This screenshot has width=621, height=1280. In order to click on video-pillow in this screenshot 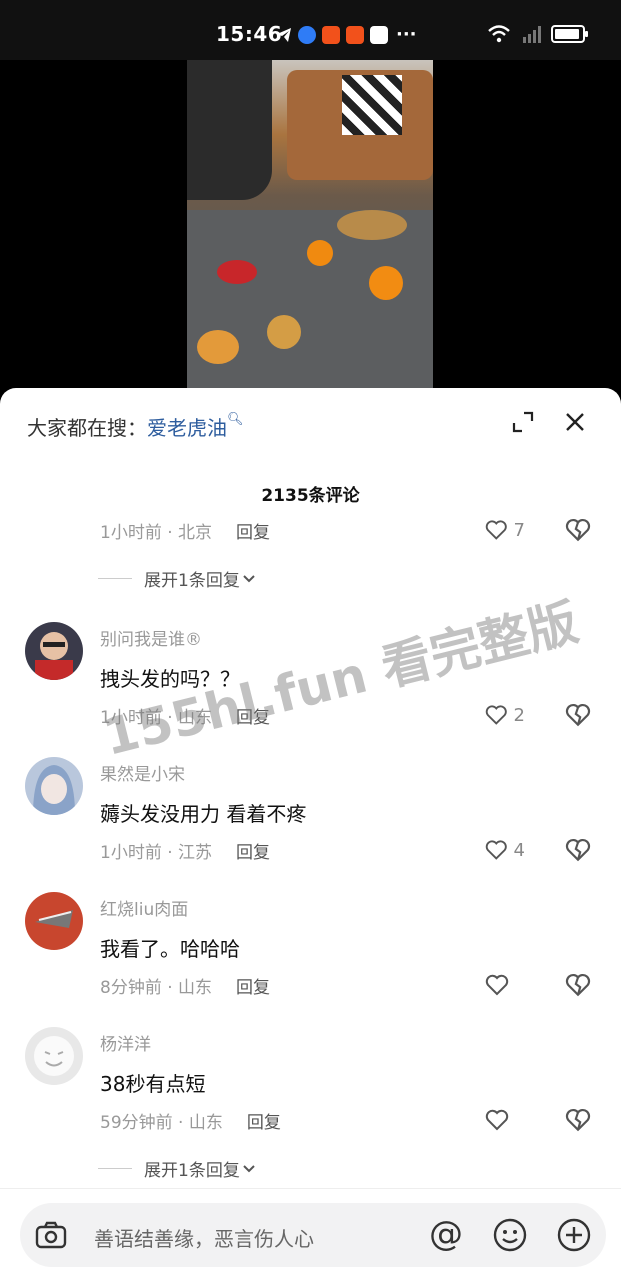, I will do `click(372, 105)`.